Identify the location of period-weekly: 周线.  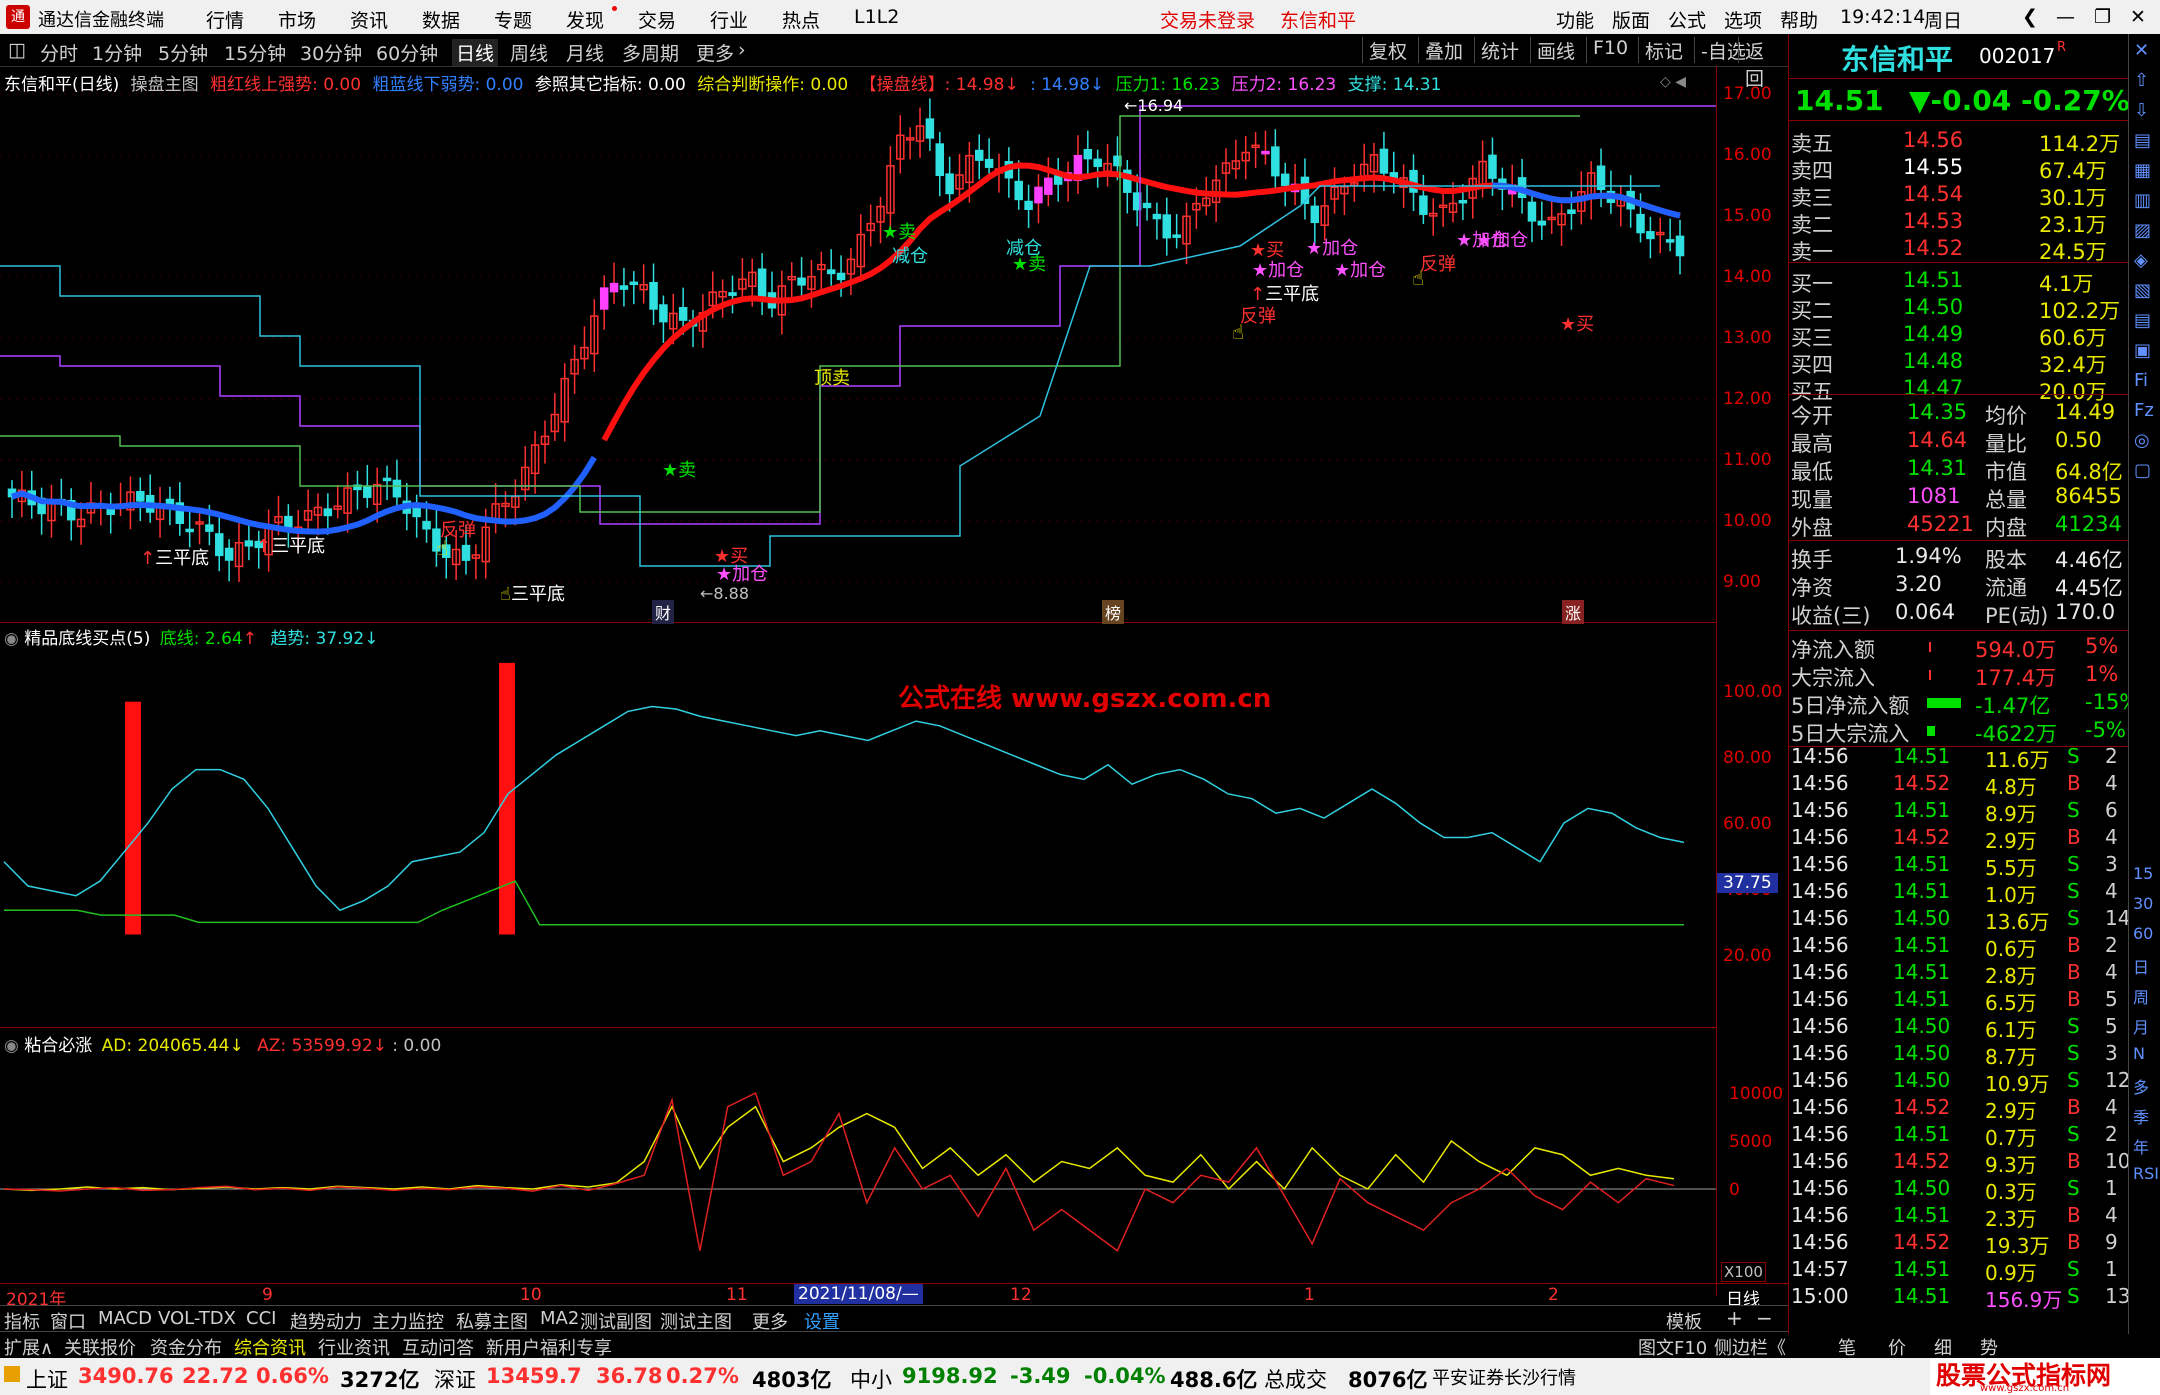
(529, 52).